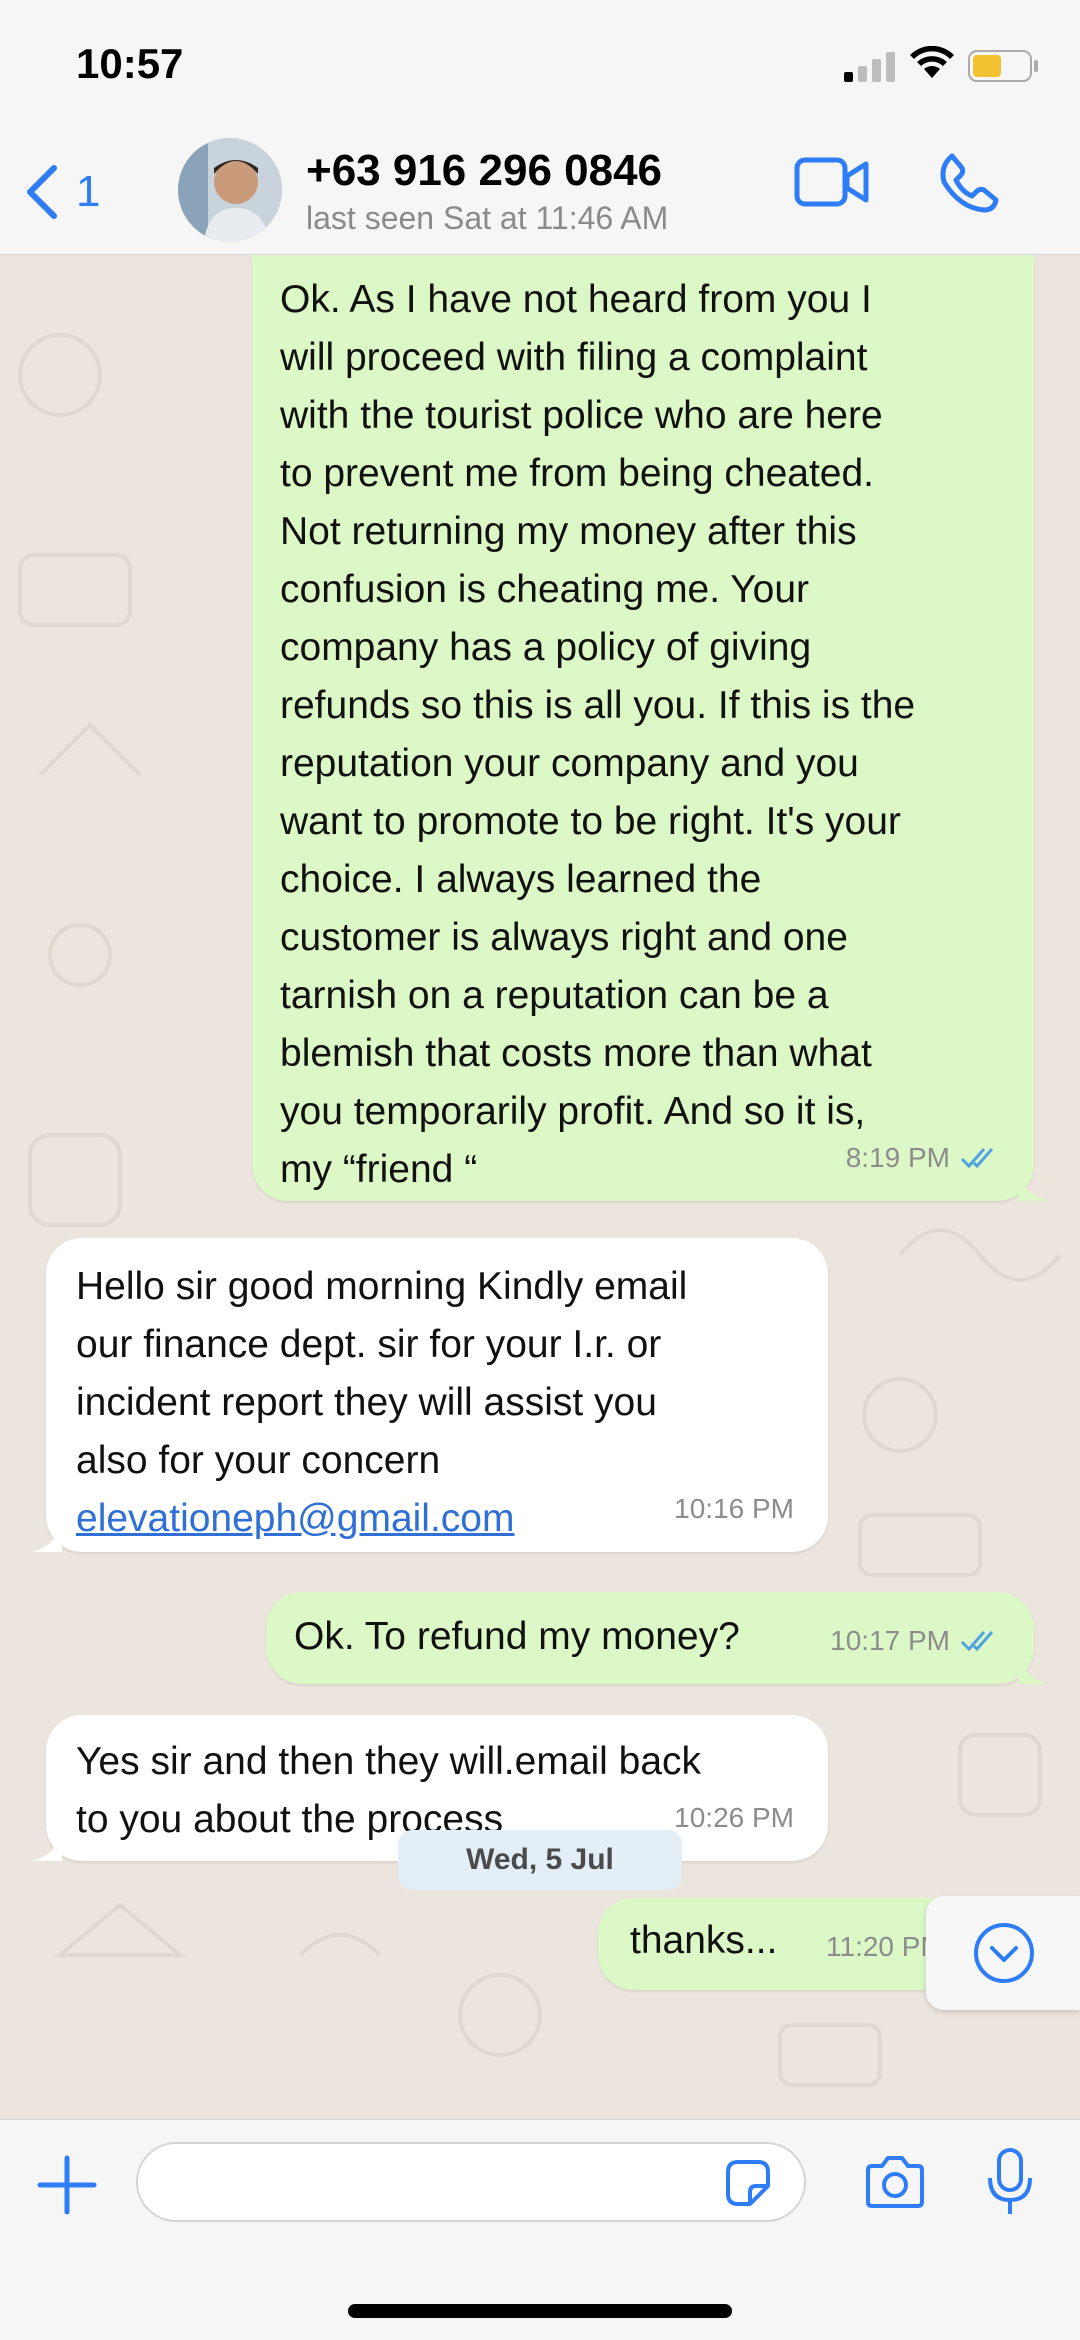  I want to click on sticker-button, so click(748, 2186).